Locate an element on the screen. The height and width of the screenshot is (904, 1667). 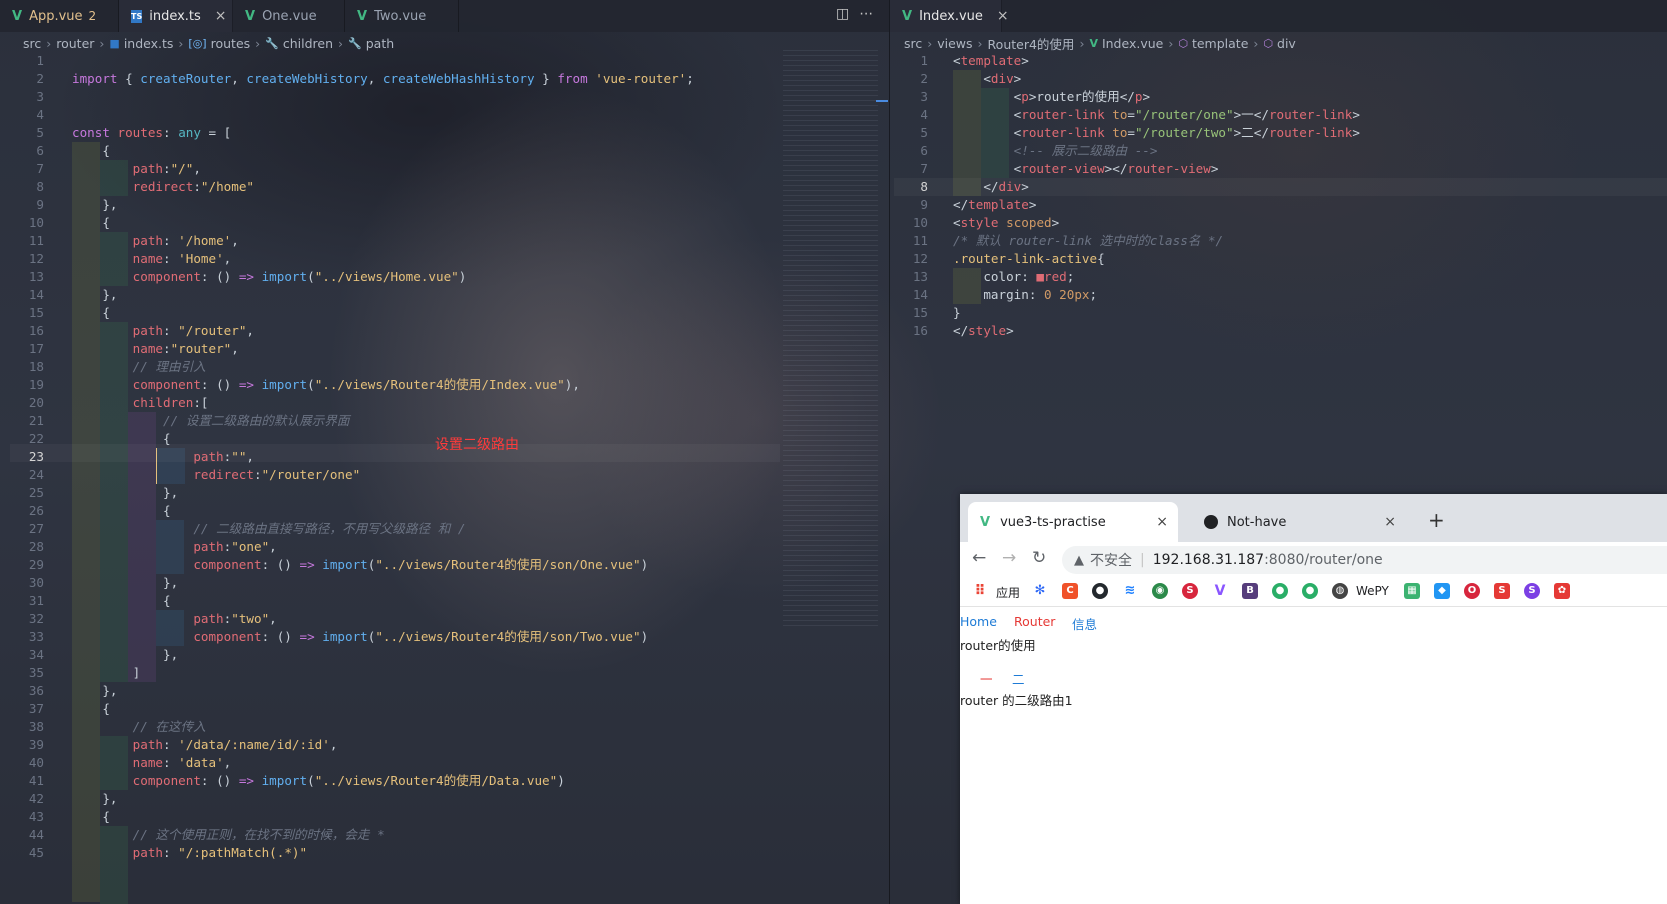
tab-one-vue: V One.vue is located at coordinates (289, 16).